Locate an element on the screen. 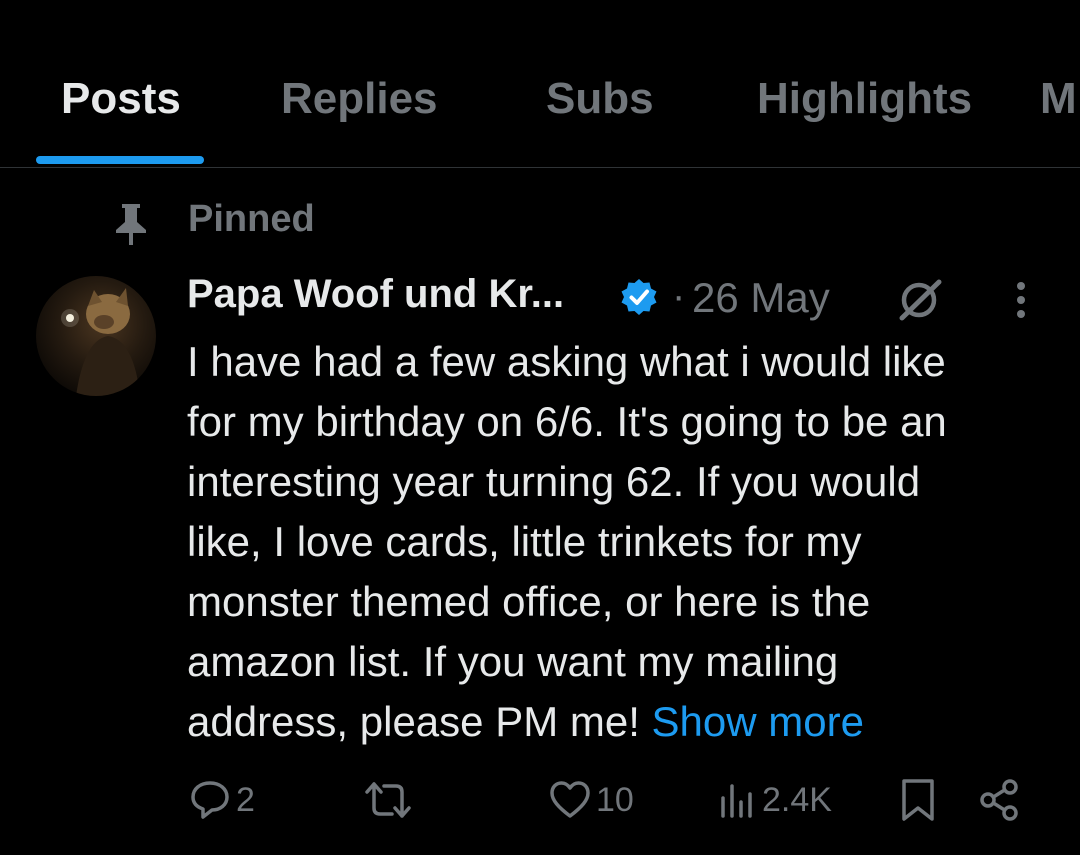 The height and width of the screenshot is (855, 1080). post-text-last-line: address, please PM me! Show more is located at coordinates (617, 722).